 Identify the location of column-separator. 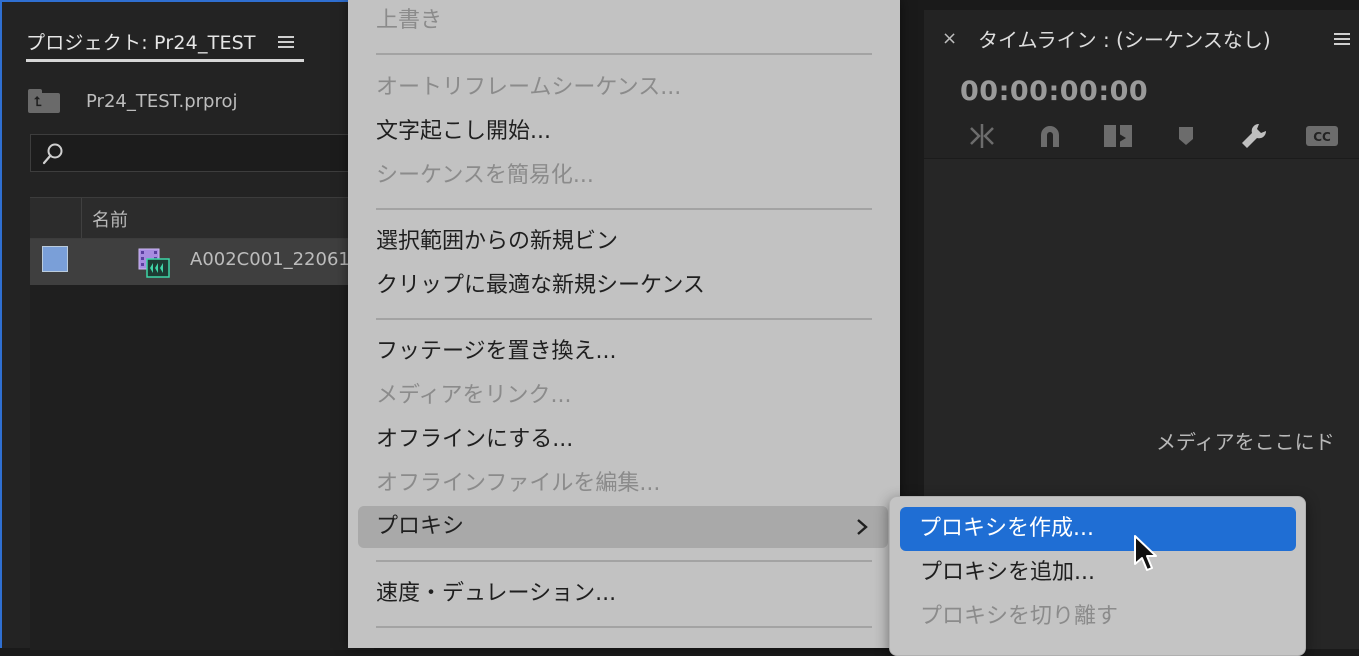
(81, 218).